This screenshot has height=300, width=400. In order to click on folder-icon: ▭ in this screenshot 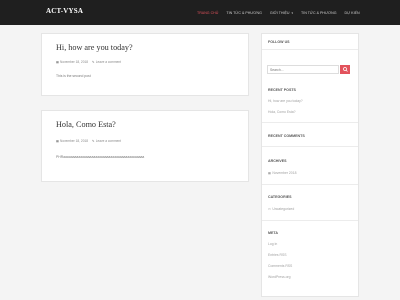, I will do `click(269, 209)`.